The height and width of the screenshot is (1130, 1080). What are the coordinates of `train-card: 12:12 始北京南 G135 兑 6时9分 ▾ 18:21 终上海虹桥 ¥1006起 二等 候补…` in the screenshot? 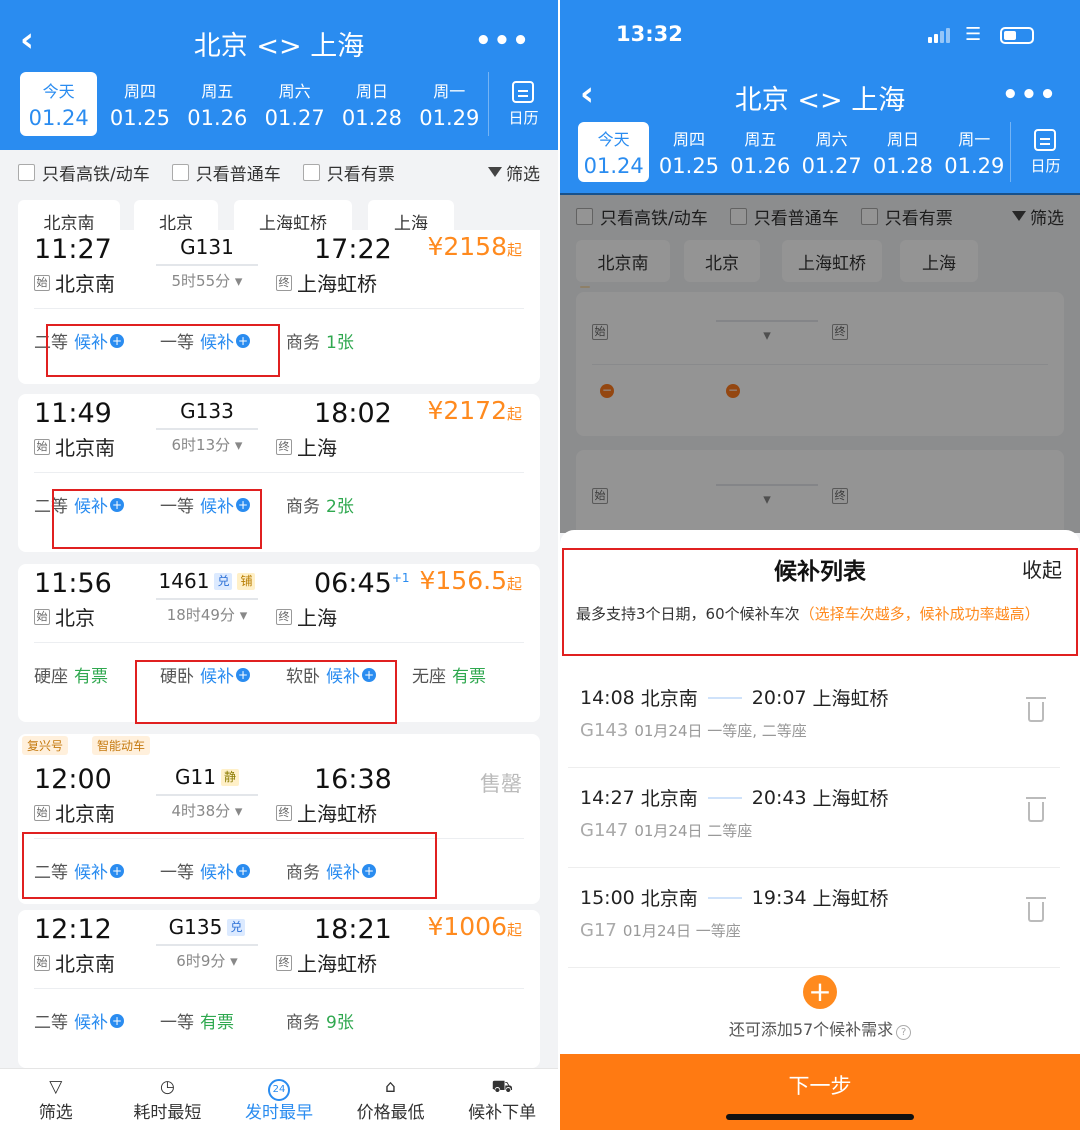 It's located at (279, 989).